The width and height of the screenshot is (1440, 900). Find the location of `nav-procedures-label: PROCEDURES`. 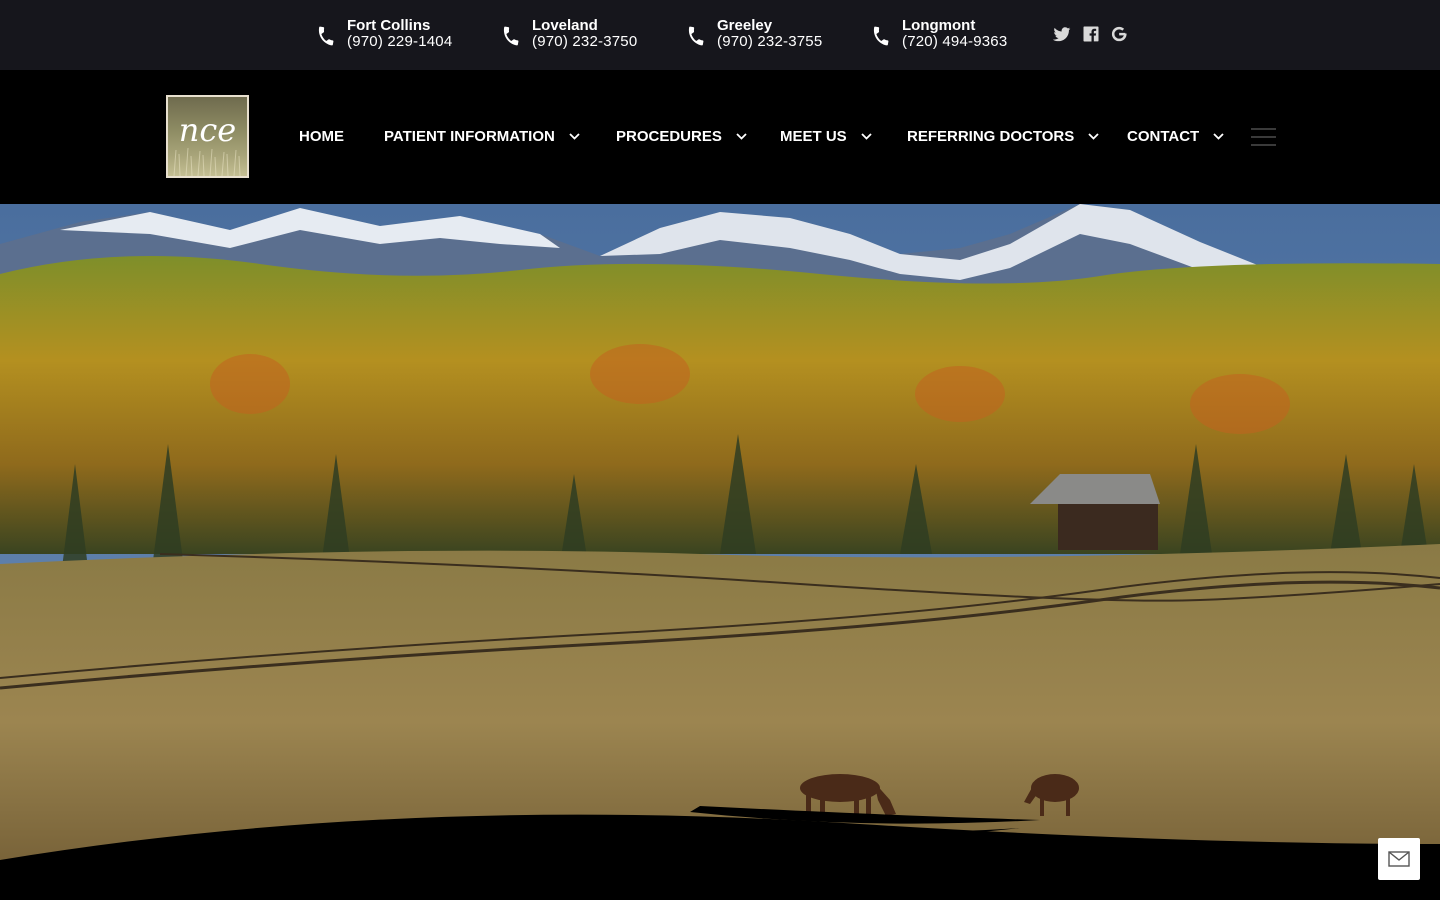

nav-procedures-label: PROCEDURES is located at coordinates (669, 136).